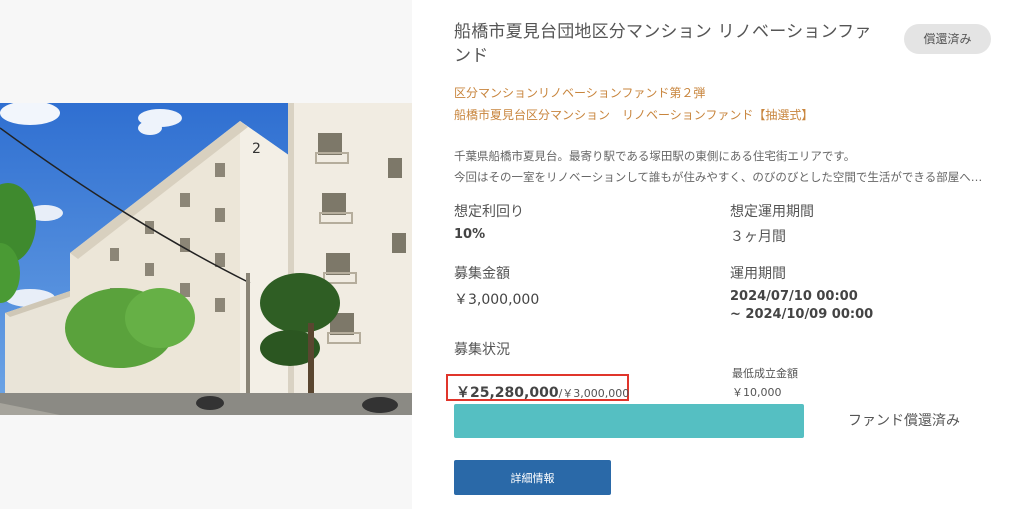  What do you see at coordinates (663, 44) in the screenshot?
I see `fund-title: 船橋市夏見台団地区分マンション リノベーションファンド` at bounding box center [663, 44].